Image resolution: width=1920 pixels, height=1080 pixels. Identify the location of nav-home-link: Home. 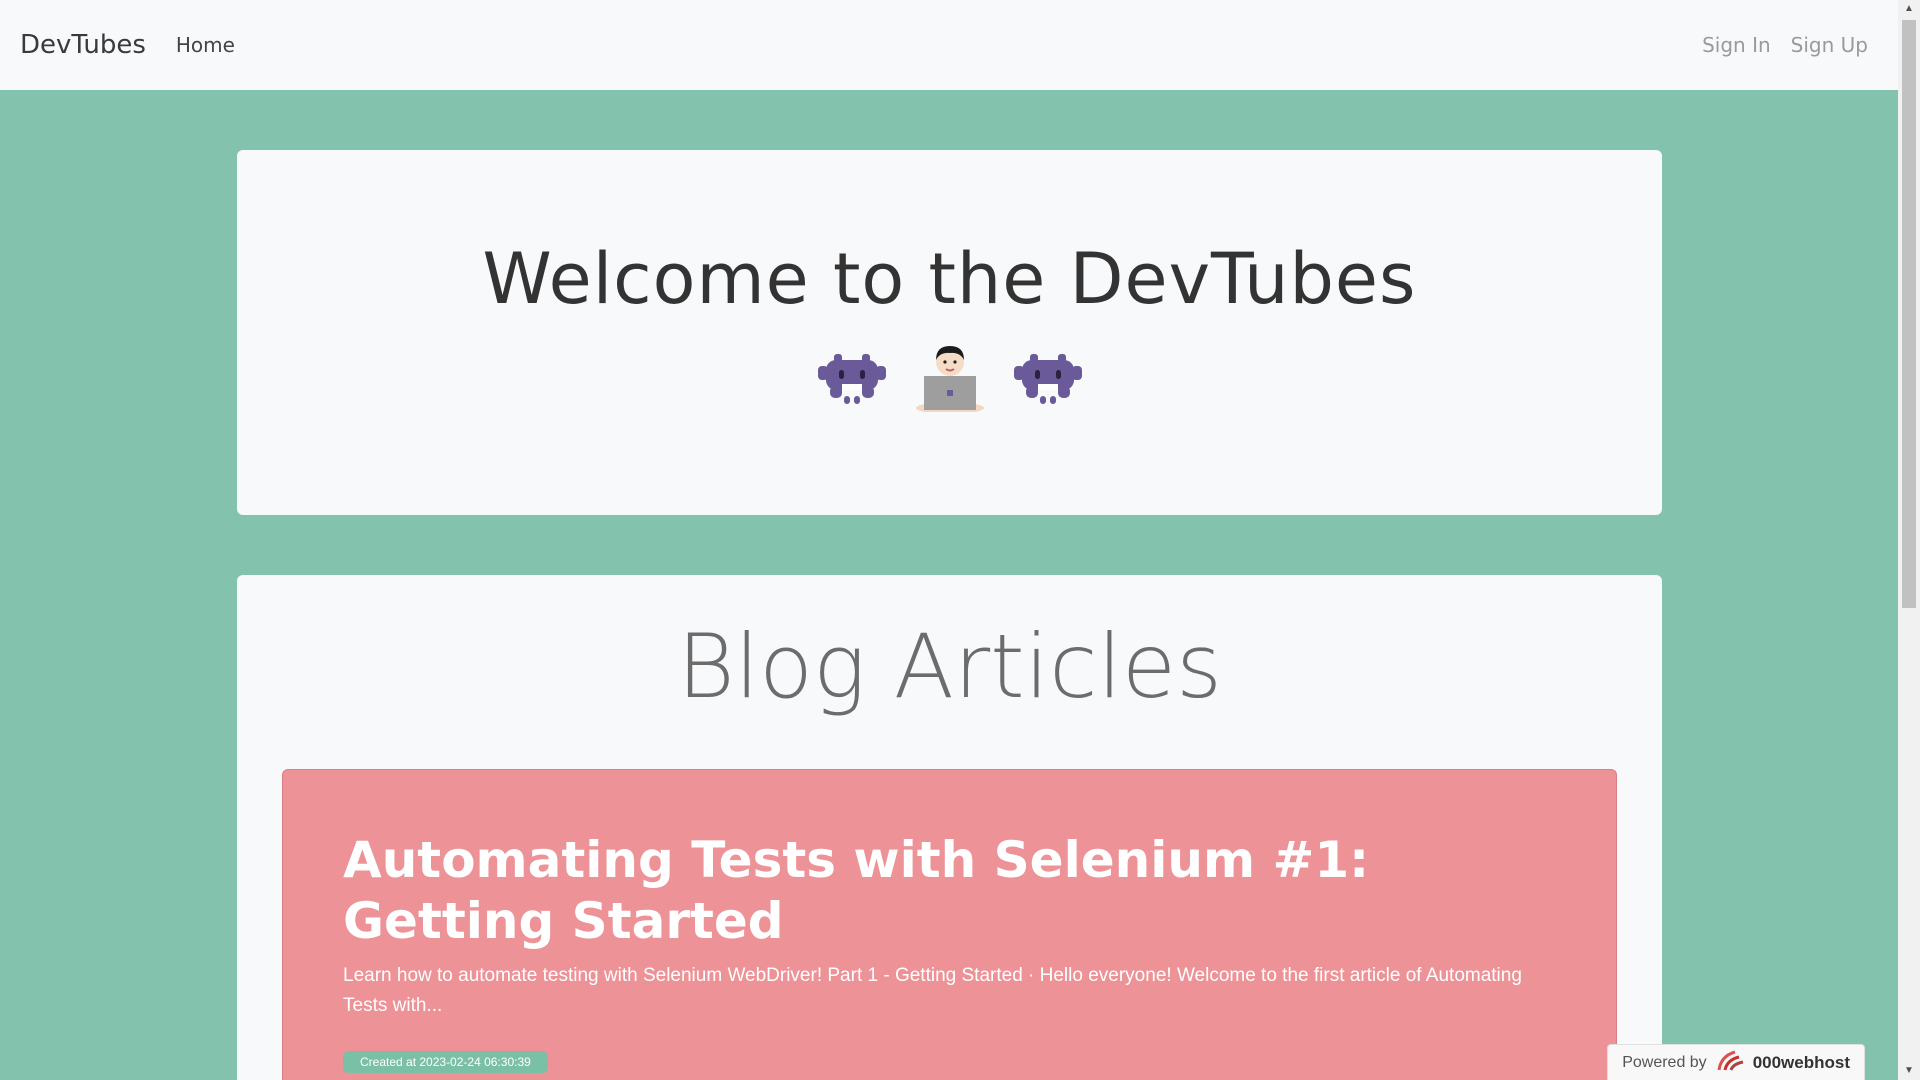
(205, 45).